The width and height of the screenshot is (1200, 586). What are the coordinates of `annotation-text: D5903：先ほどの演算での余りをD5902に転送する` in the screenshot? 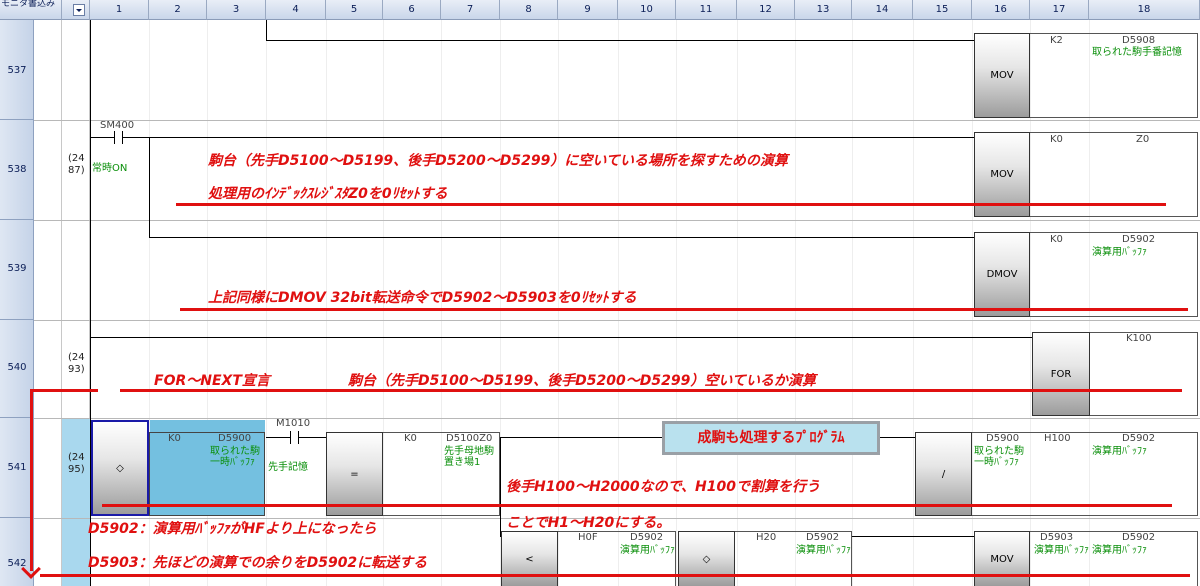 It's located at (258, 563).